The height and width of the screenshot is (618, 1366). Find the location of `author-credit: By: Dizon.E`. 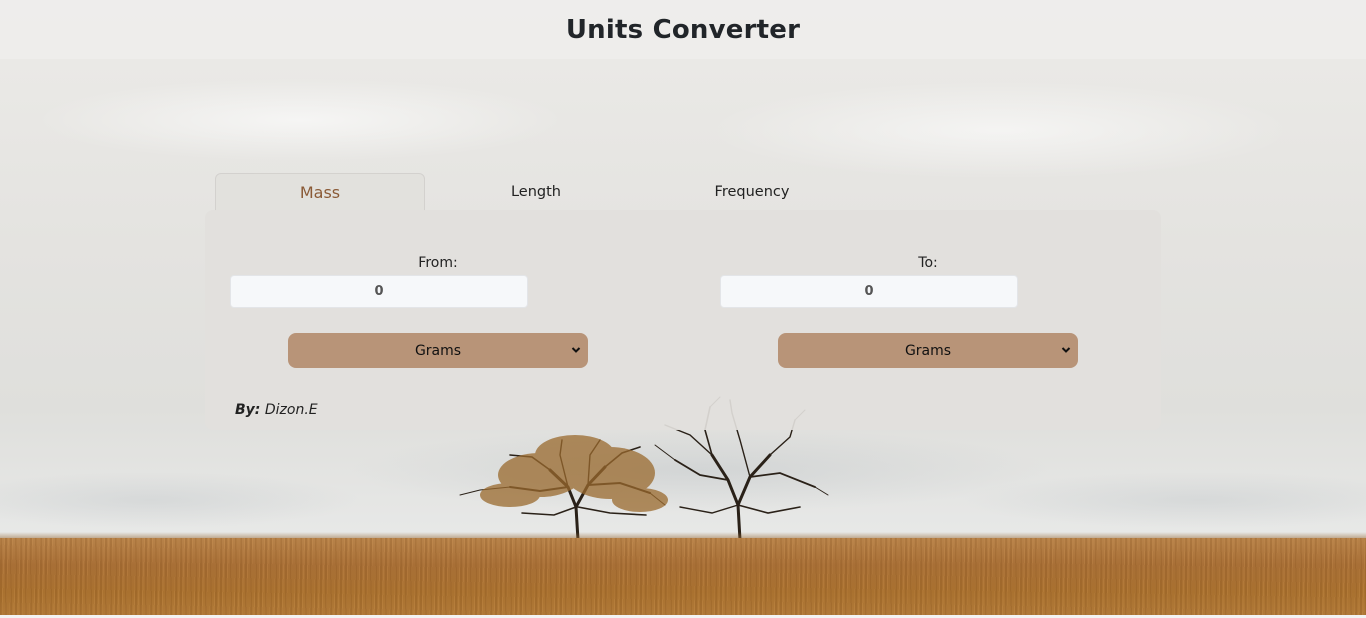

author-credit: By: Dizon.E is located at coordinates (276, 410).